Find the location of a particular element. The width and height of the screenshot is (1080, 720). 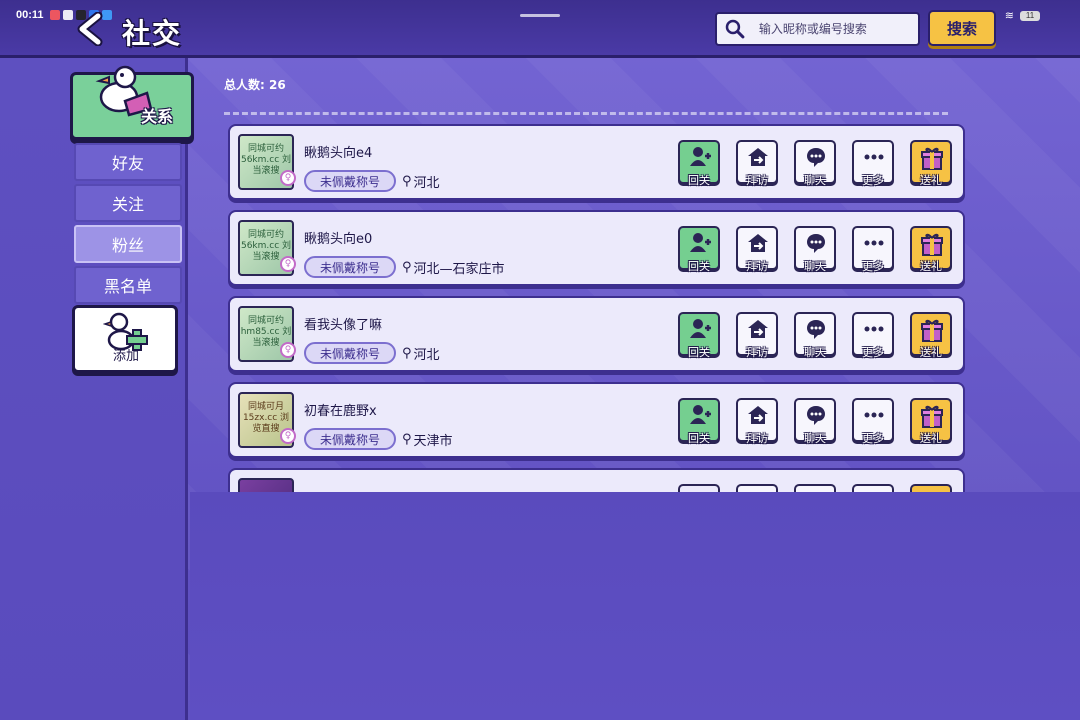

back-button is located at coordinates (91, 29).